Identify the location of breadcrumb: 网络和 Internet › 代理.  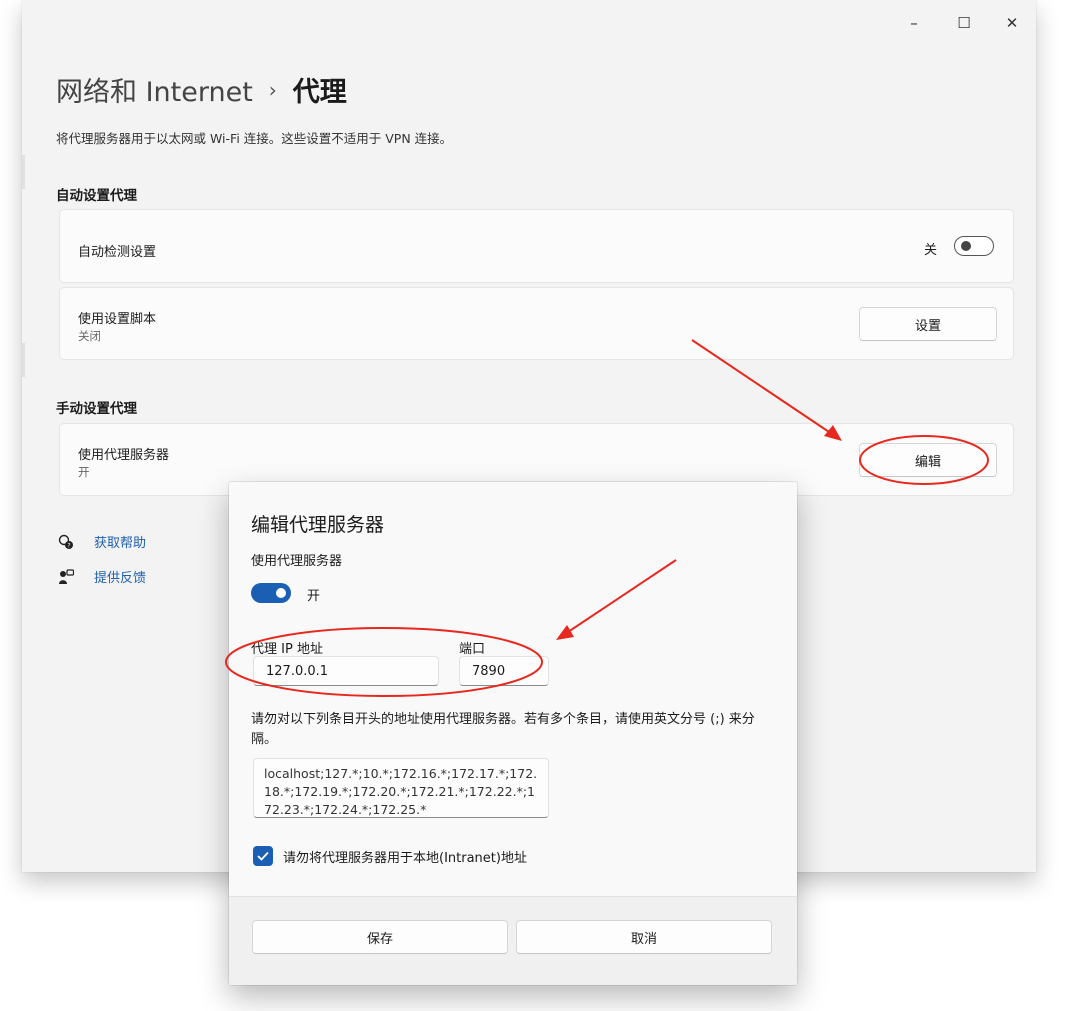
(201, 89).